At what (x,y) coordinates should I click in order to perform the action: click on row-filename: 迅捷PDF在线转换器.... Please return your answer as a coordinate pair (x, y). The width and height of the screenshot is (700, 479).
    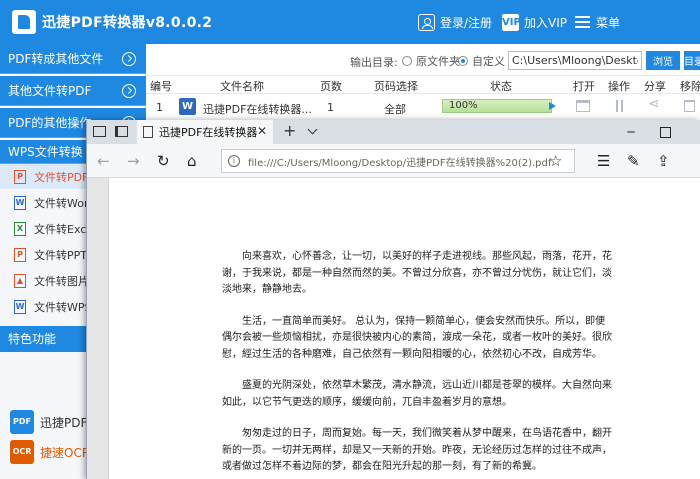
    Looking at the image, I should click on (257, 109).